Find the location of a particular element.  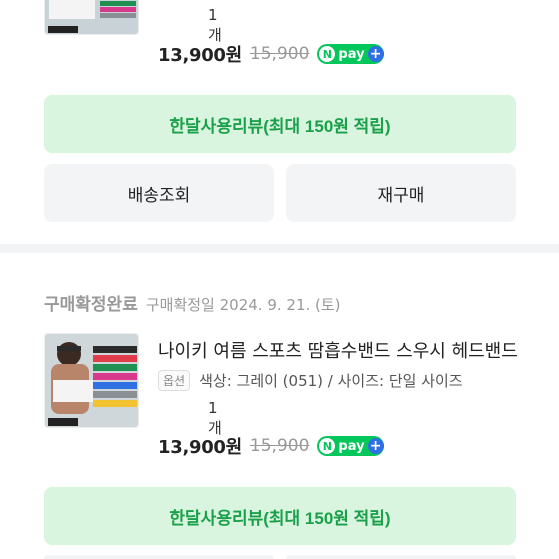

delivery-tracking-button: 배송조회 is located at coordinates (159, 193).